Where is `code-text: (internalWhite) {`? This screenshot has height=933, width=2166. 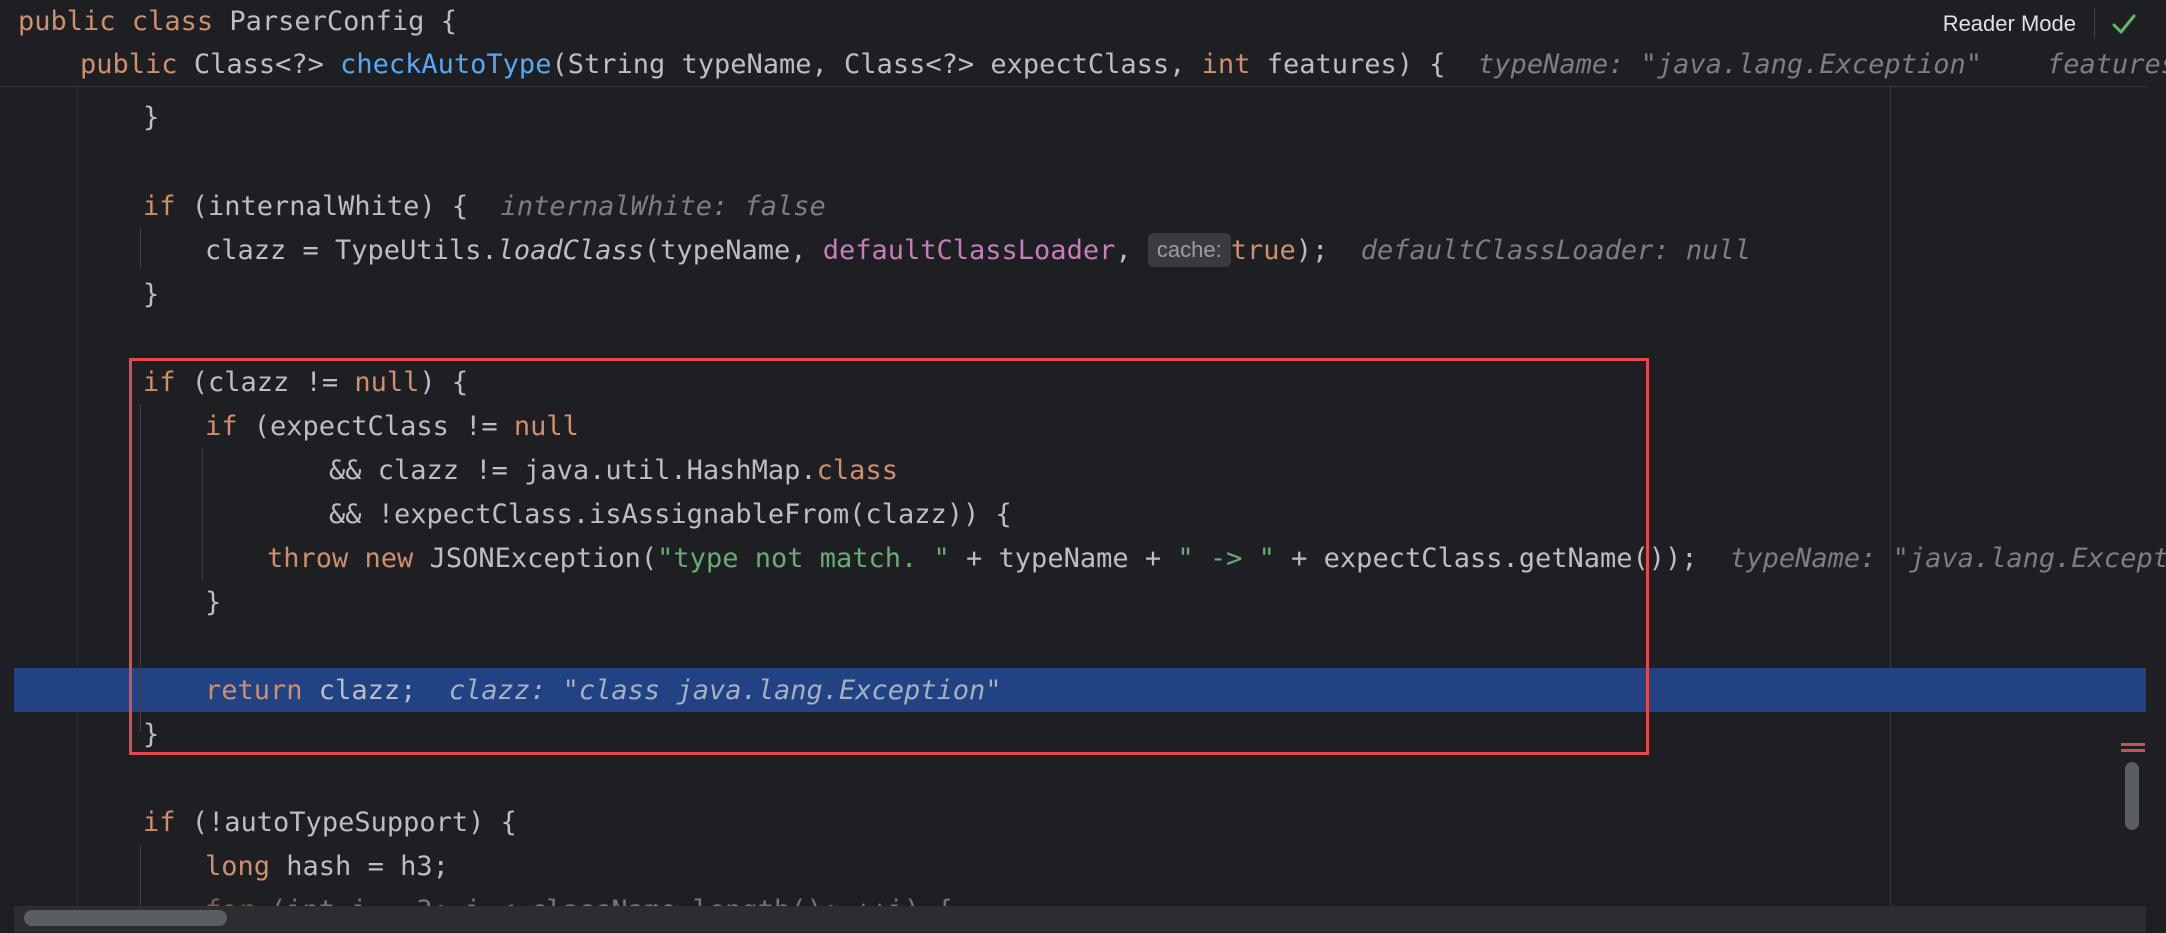 code-text: (internalWhite) { is located at coordinates (322, 206).